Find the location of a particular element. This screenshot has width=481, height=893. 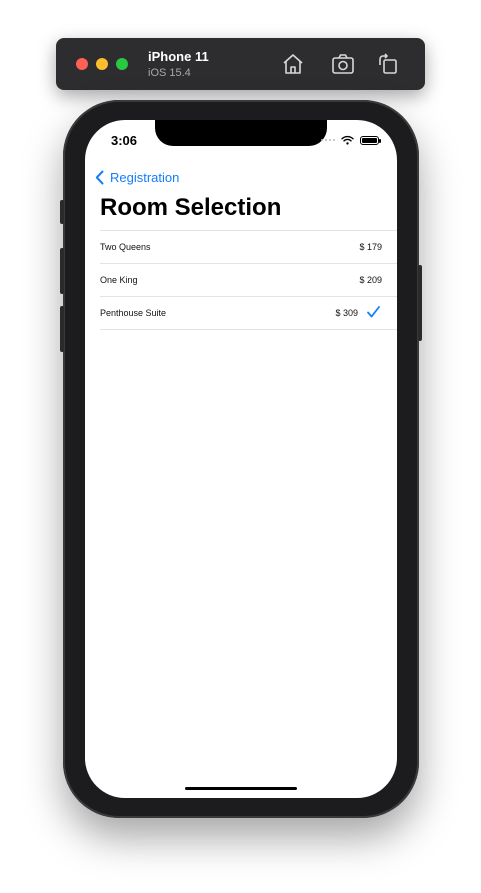

status-icons is located at coordinates (351, 140).